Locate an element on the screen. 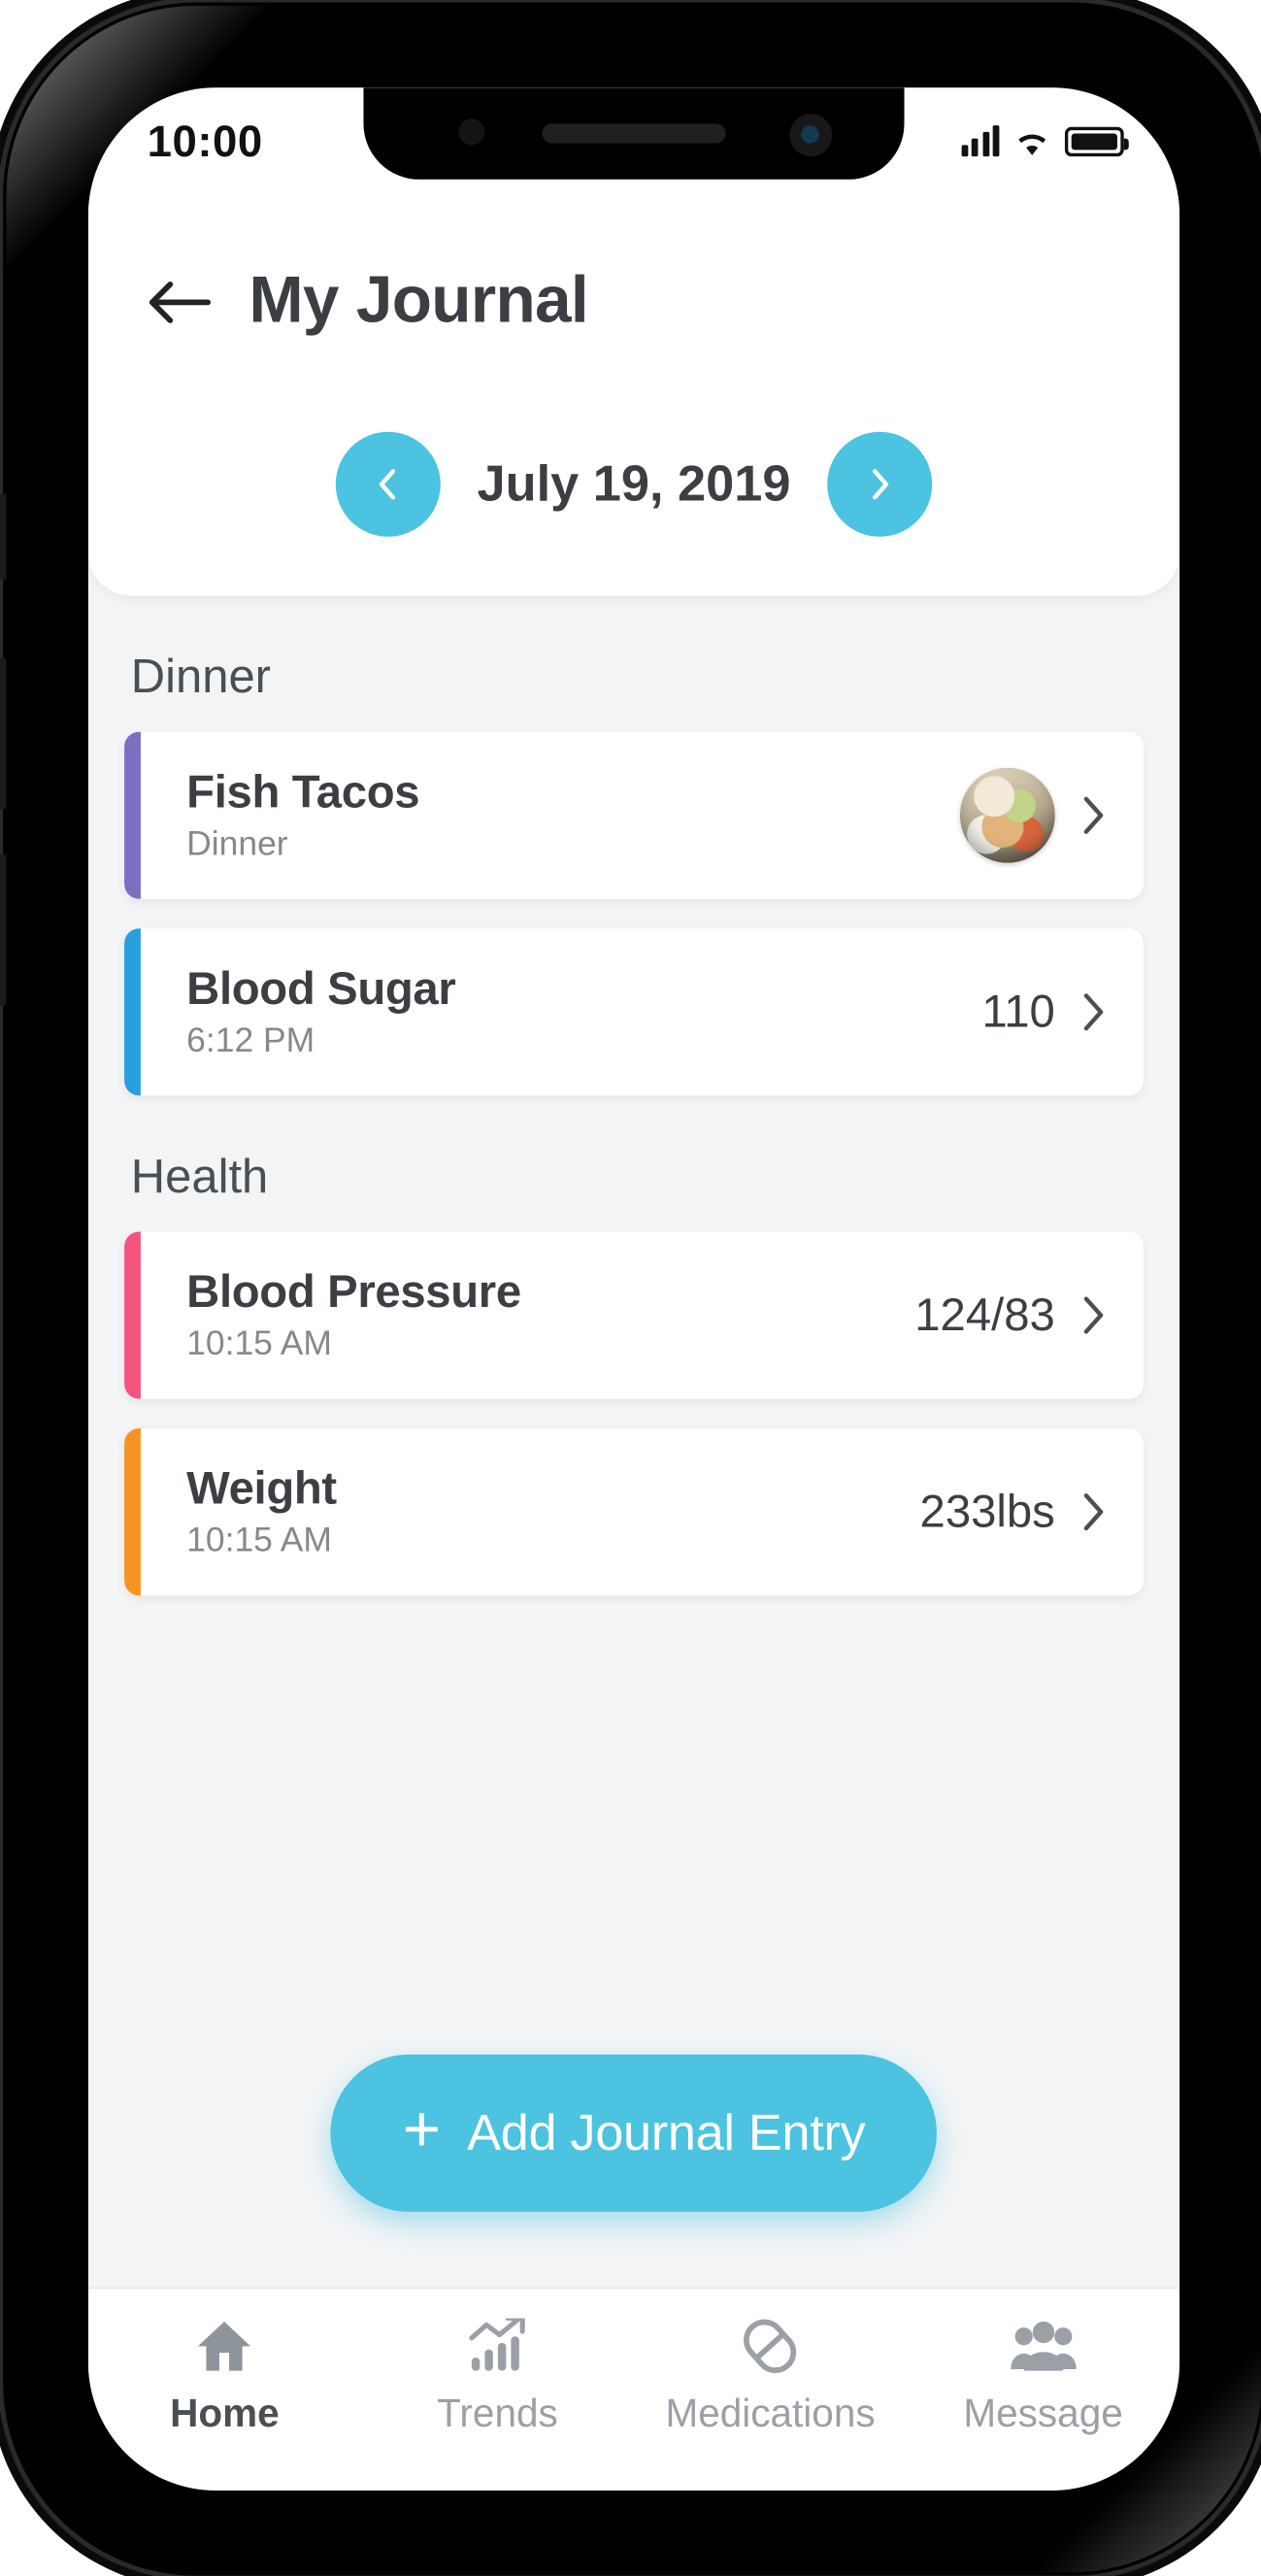 The image size is (1261, 2576). cellular-signal-icon is located at coordinates (980, 141).